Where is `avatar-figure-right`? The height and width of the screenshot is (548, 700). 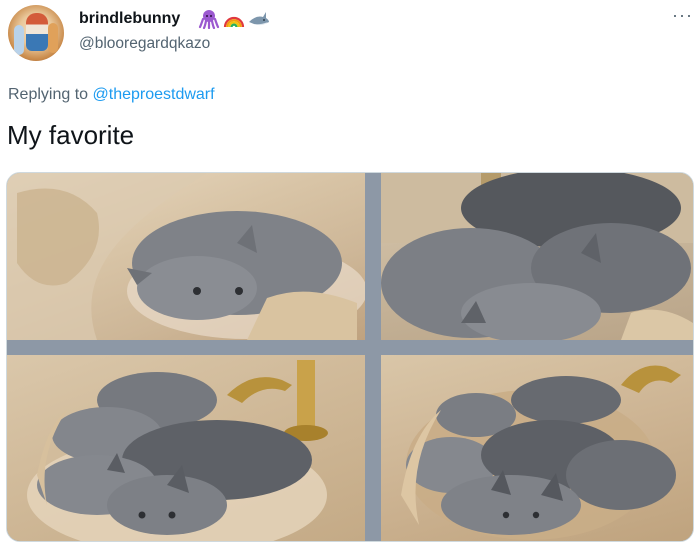 avatar-figure-right is located at coordinates (53, 38).